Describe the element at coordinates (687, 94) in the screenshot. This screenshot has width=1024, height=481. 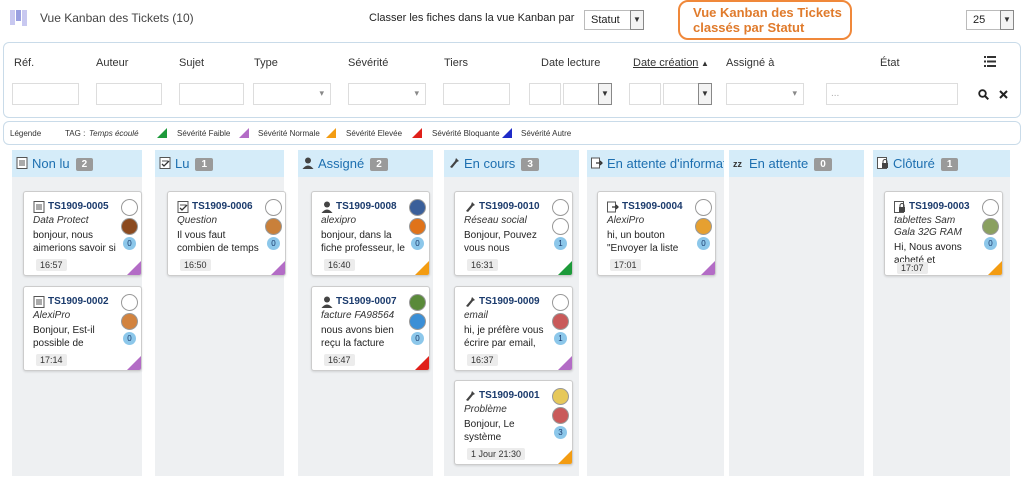
I see `filter-date-creation-select: ▼` at that location.